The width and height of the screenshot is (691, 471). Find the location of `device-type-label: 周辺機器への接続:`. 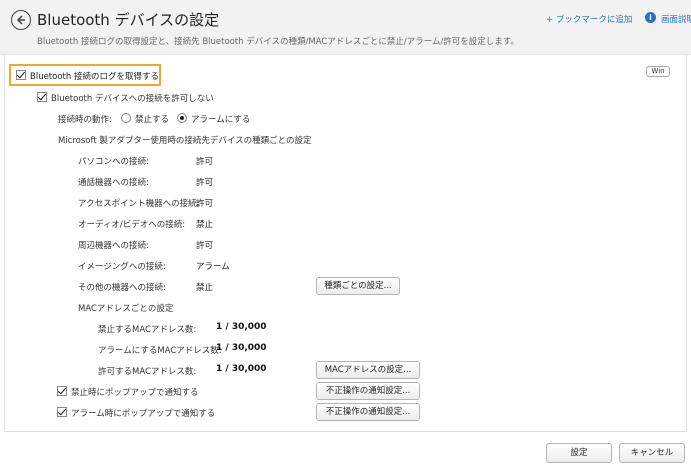

device-type-label: 周辺機器への接続: is located at coordinates (113, 246).